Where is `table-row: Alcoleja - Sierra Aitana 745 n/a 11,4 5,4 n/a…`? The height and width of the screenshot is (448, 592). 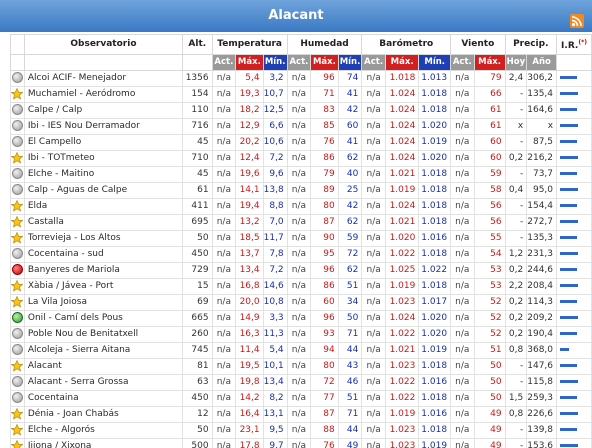 table-row: Alcoleja - Sierra Aitana 745 n/a 11,4 5,4 n/a… is located at coordinates (301, 350).